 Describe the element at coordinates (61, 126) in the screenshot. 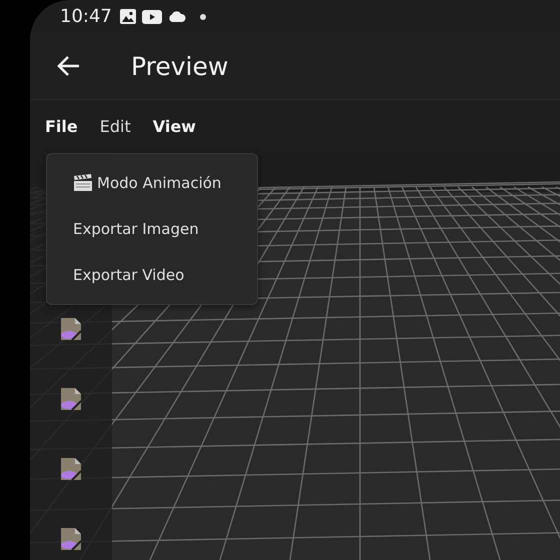

I see `menu-item: File` at that location.